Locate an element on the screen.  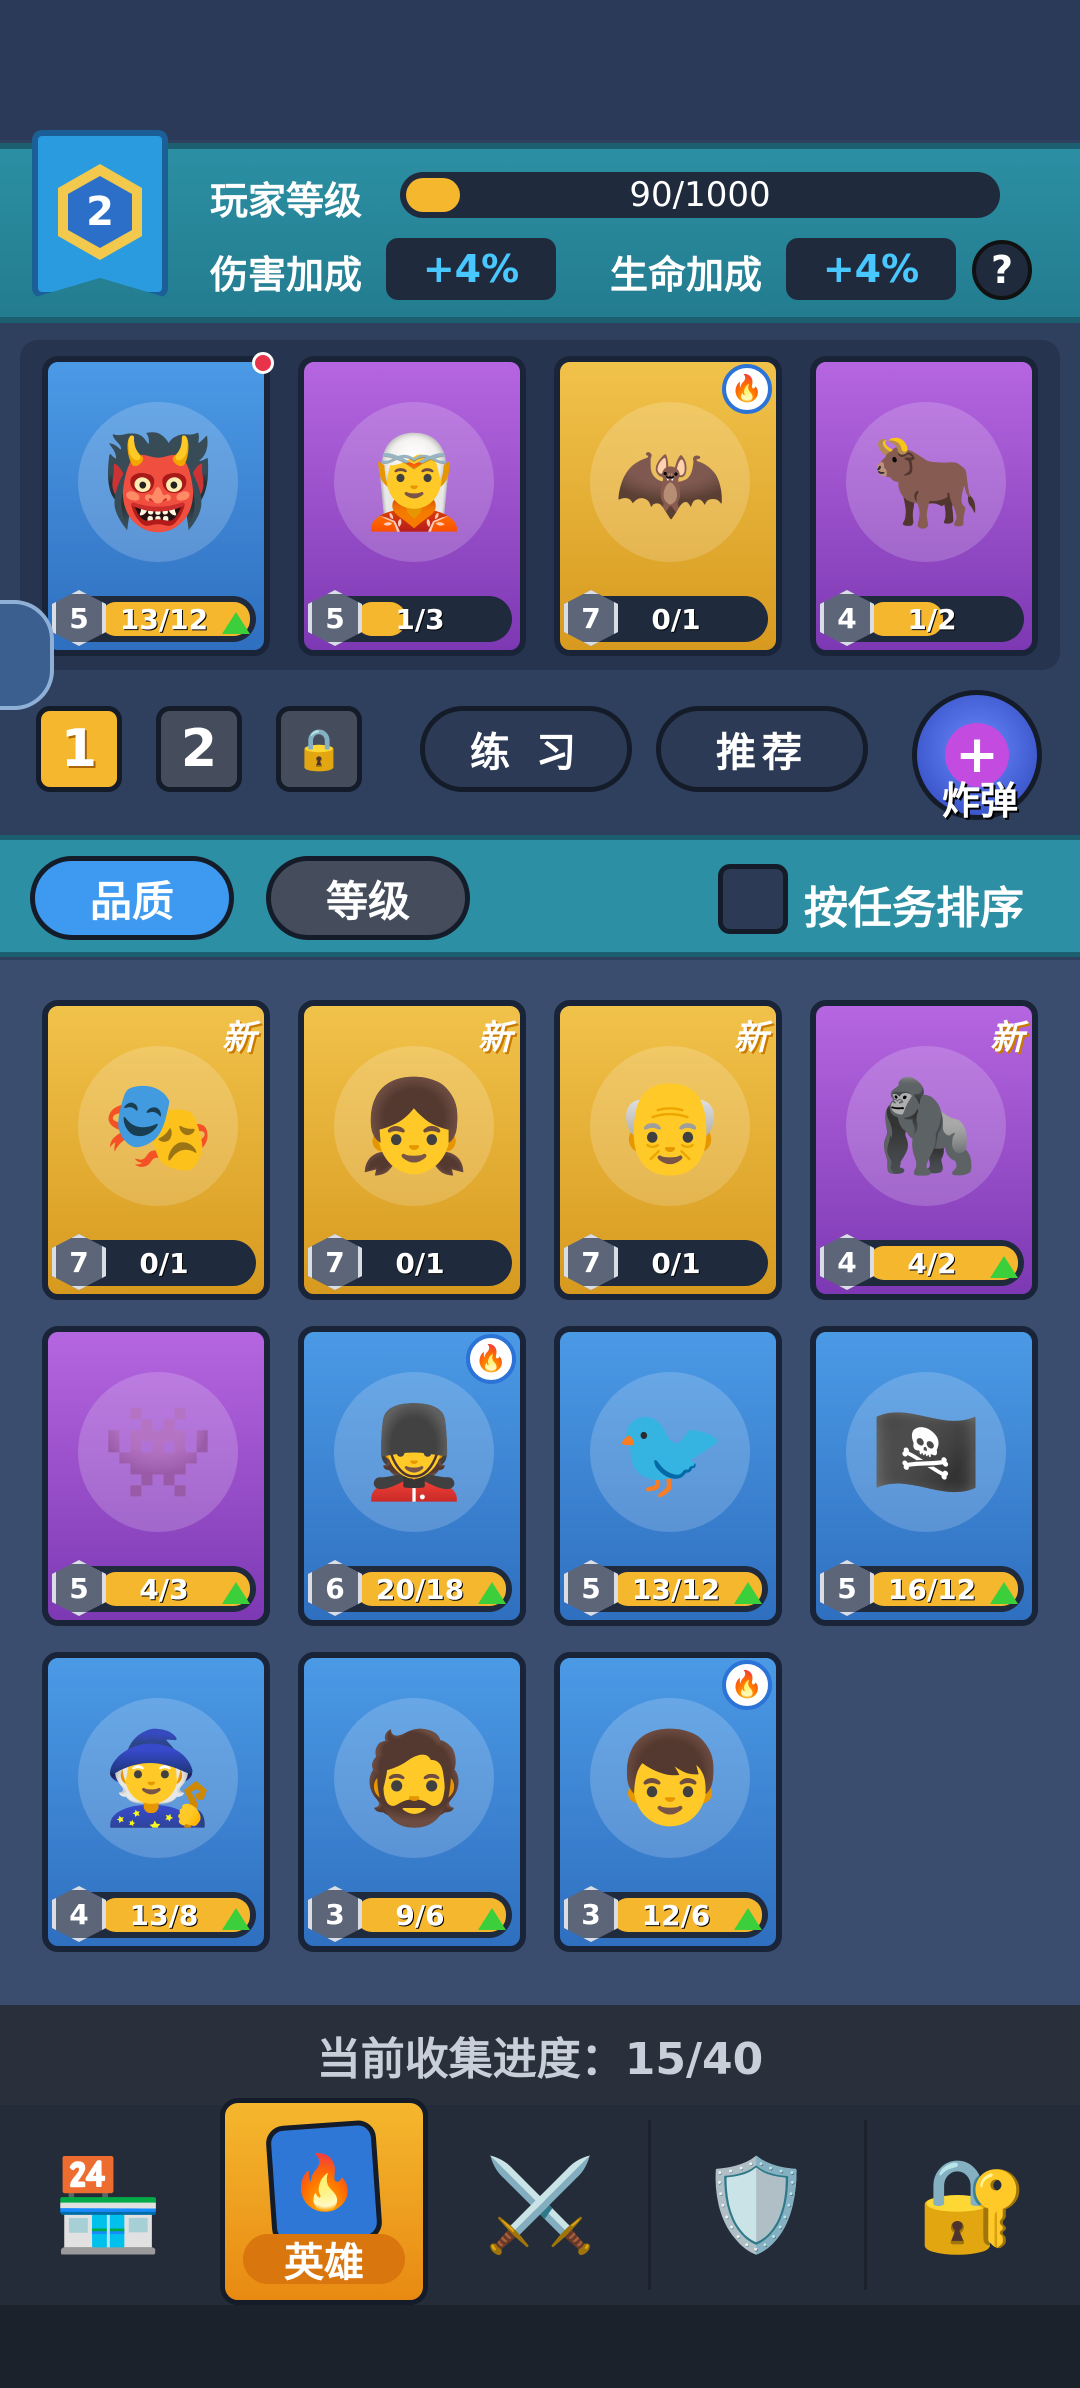
hero-card: 🐦 5 13/12 is located at coordinates (668, 1476).